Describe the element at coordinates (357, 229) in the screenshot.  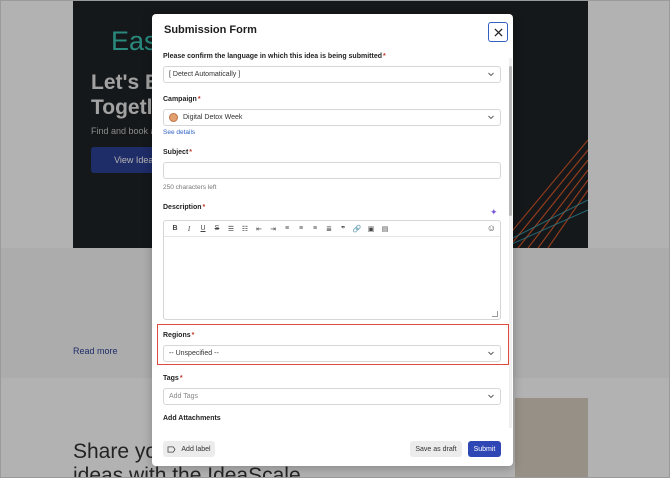
I see `link-icon: 🔗` at that location.